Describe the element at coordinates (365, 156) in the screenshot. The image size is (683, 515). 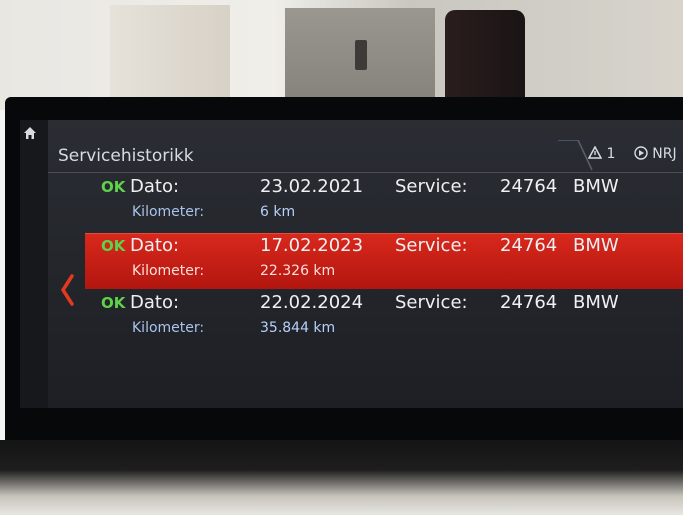
I see `title-bar: Servicehistorikk 1 NRJ 8` at that location.